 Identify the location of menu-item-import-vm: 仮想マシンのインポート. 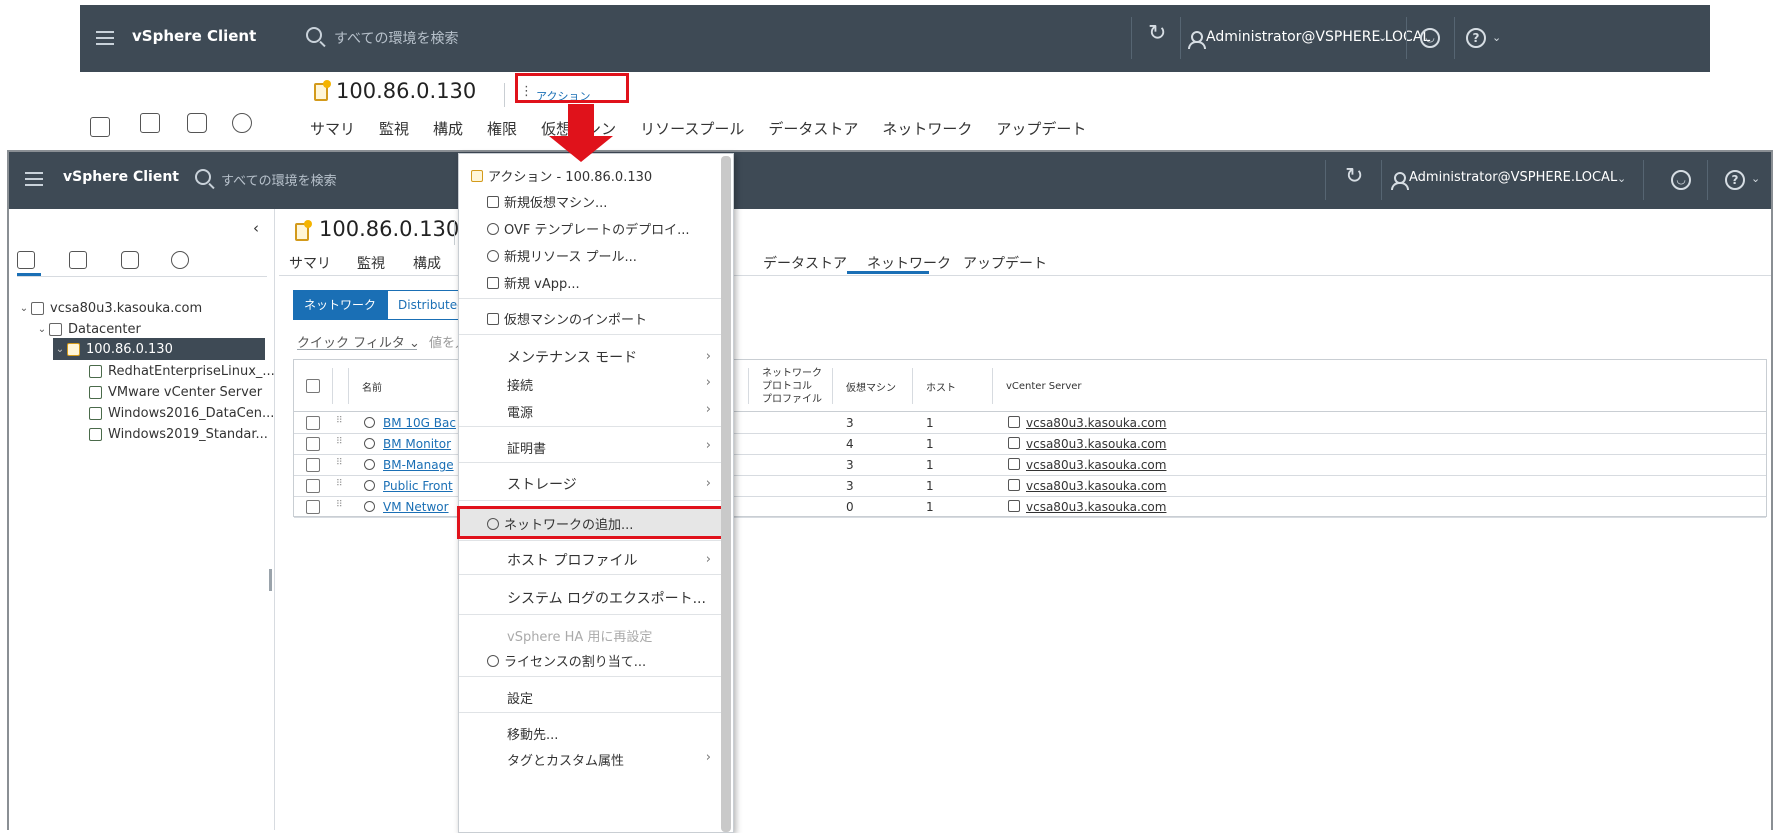
(567, 318).